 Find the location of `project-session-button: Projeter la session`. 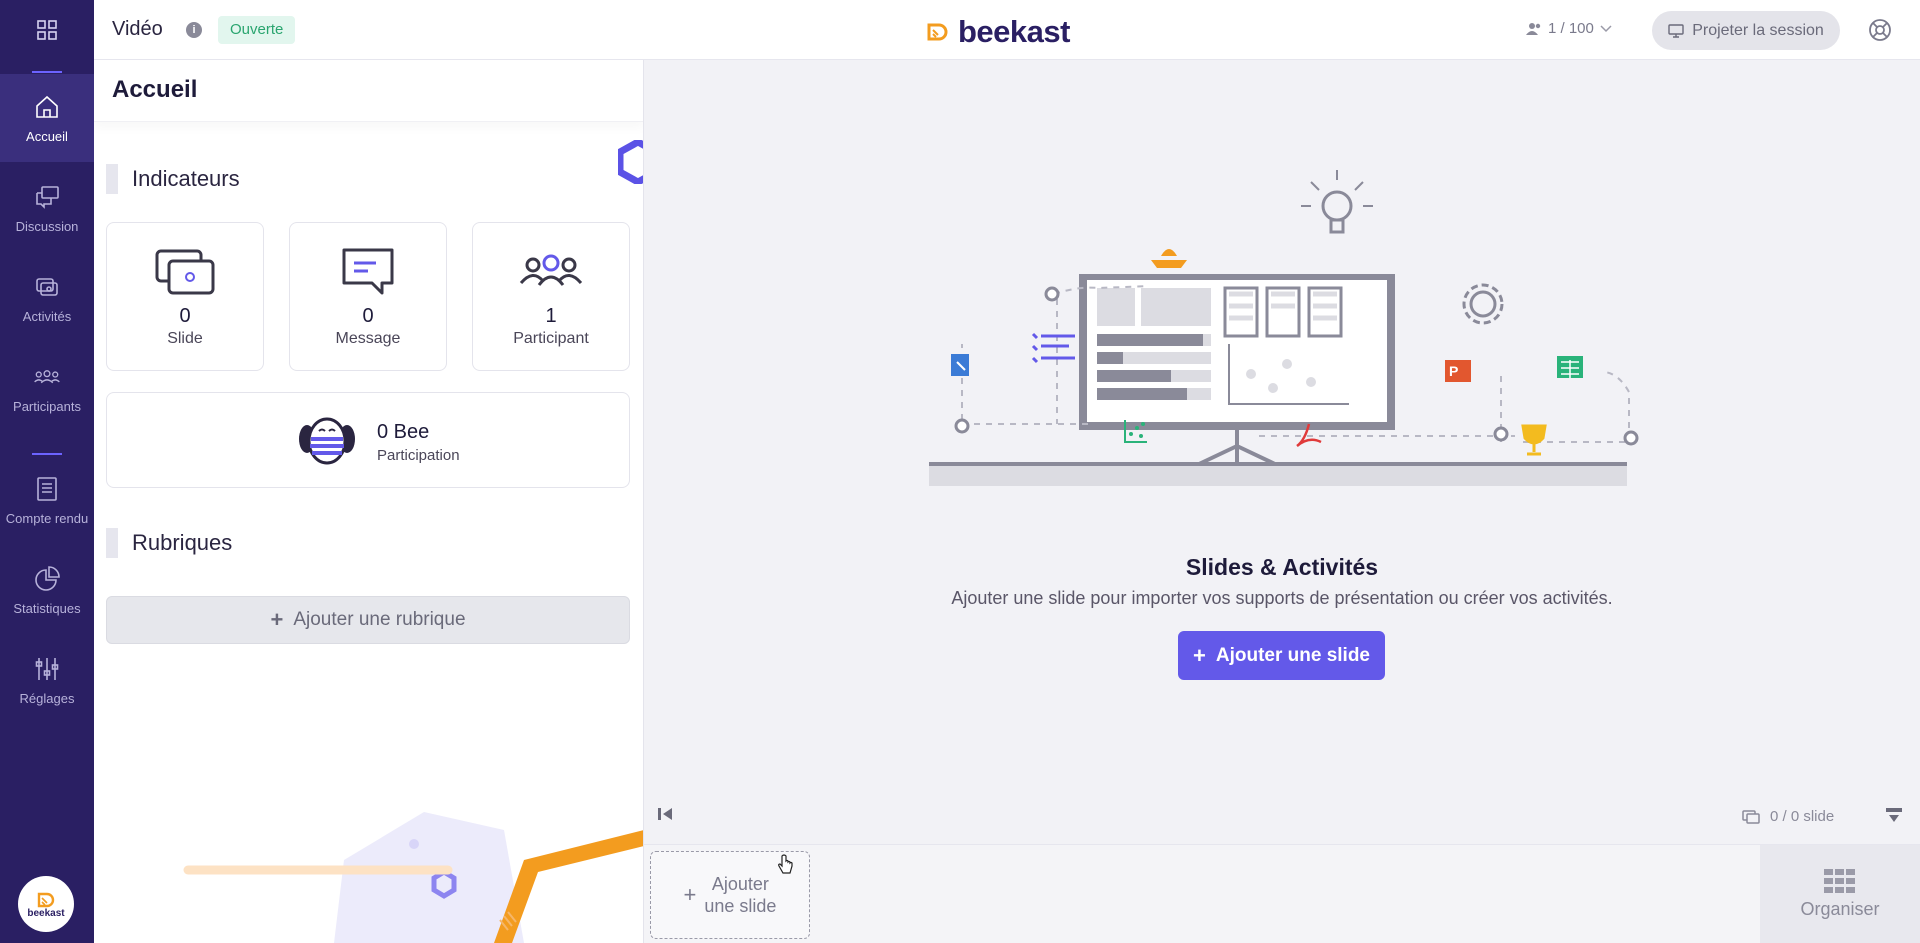

project-session-button: Projeter la session is located at coordinates (1746, 30).